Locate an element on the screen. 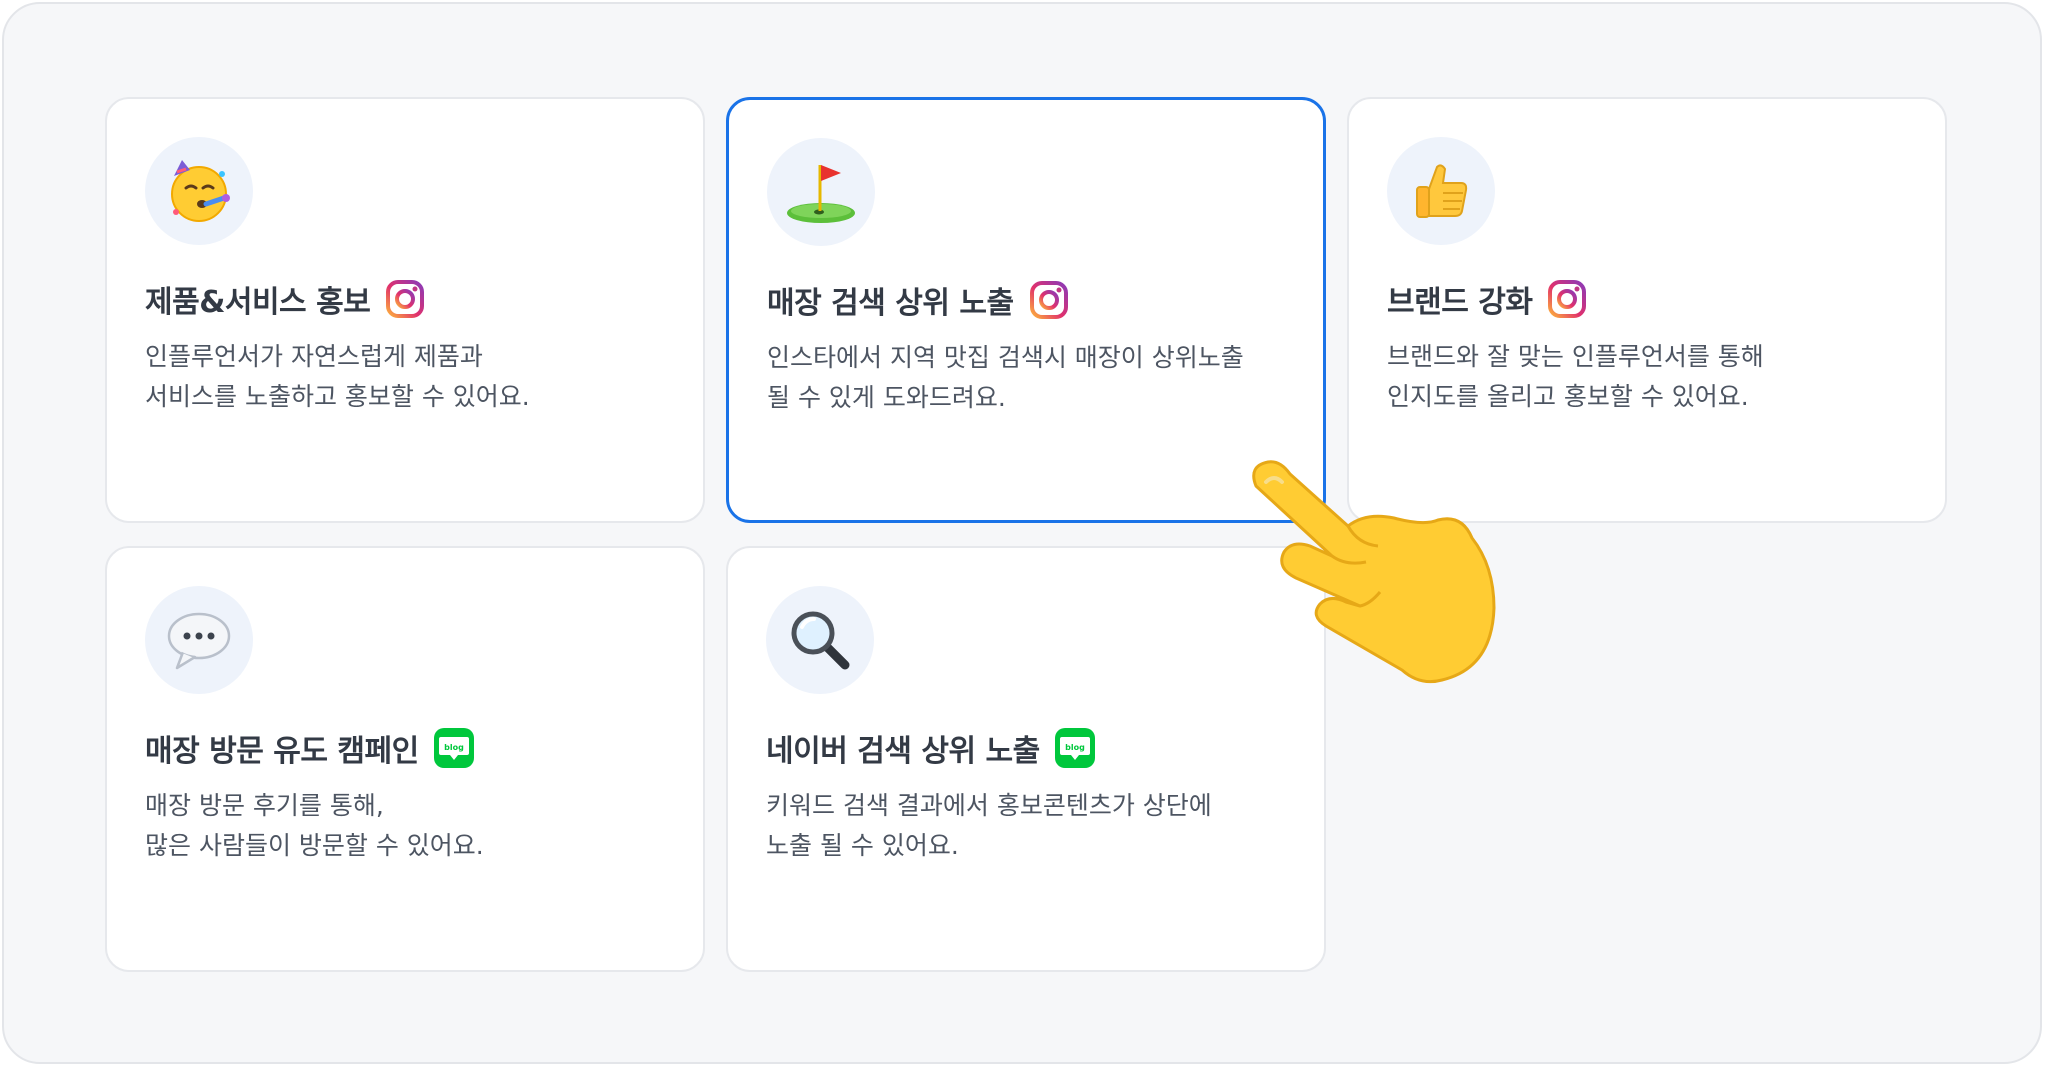 The image size is (2048, 1070). card-title-row: 네이버 검색 상위 노출 blog is located at coordinates (931, 748).